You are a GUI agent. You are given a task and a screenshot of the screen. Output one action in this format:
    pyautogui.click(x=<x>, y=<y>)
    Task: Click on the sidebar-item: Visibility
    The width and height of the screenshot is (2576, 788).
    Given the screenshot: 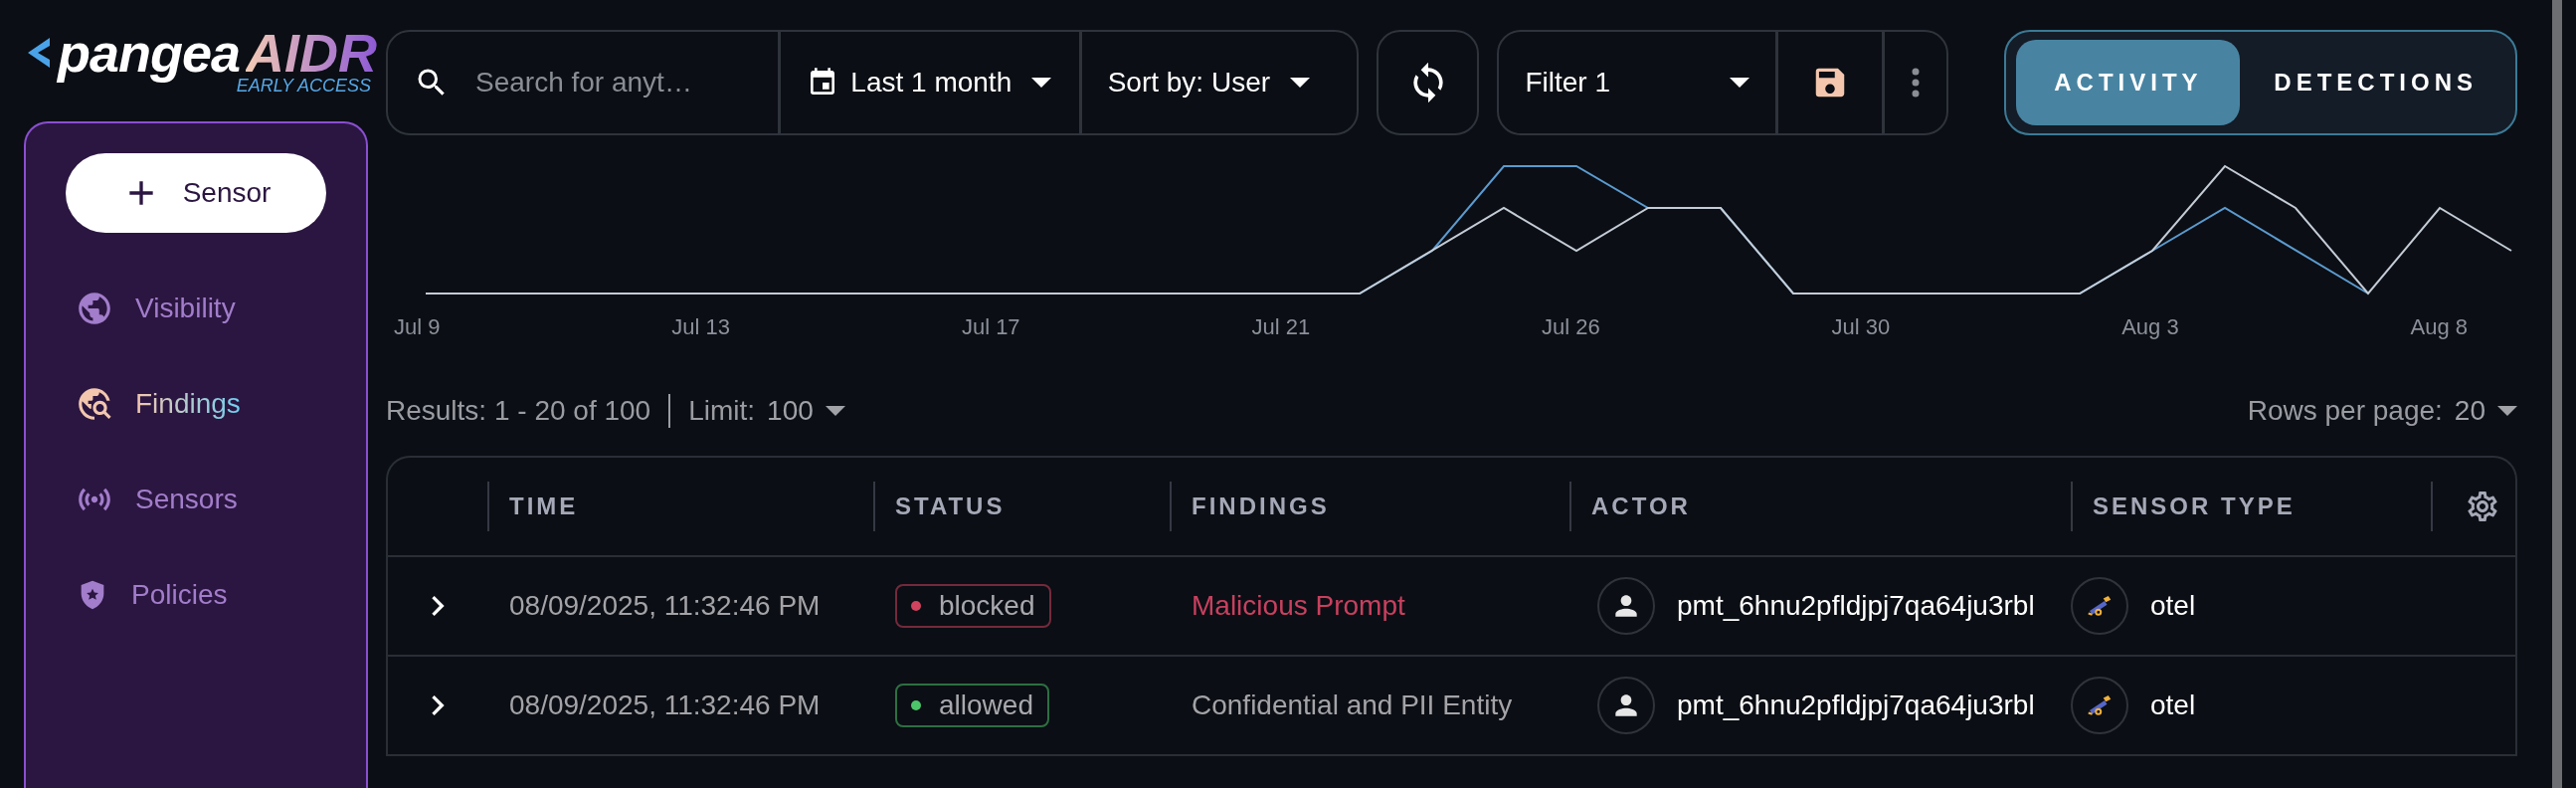 What is the action you would take?
    pyautogui.click(x=196, y=308)
    